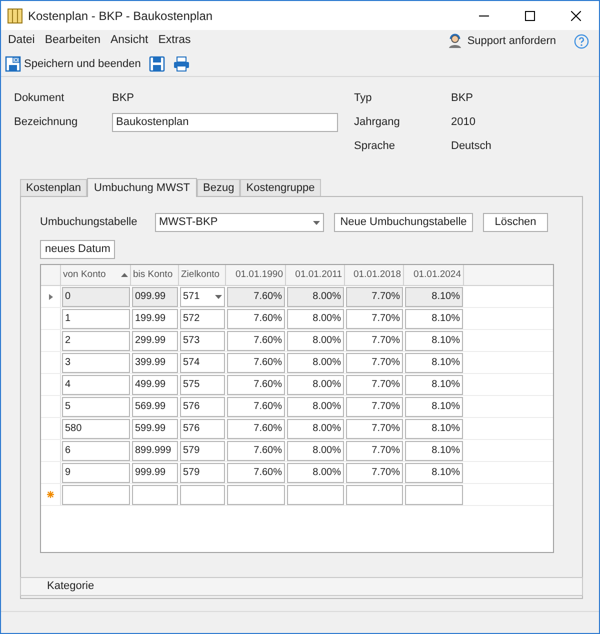  Describe the element at coordinates (96, 296) in the screenshot. I see `cell-field: 0` at that location.